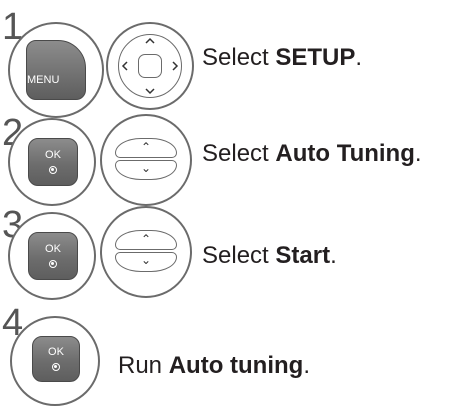 The image size is (459, 412). Describe the element at coordinates (124, 66) in the screenshot. I see `nav-left-arrow` at that location.